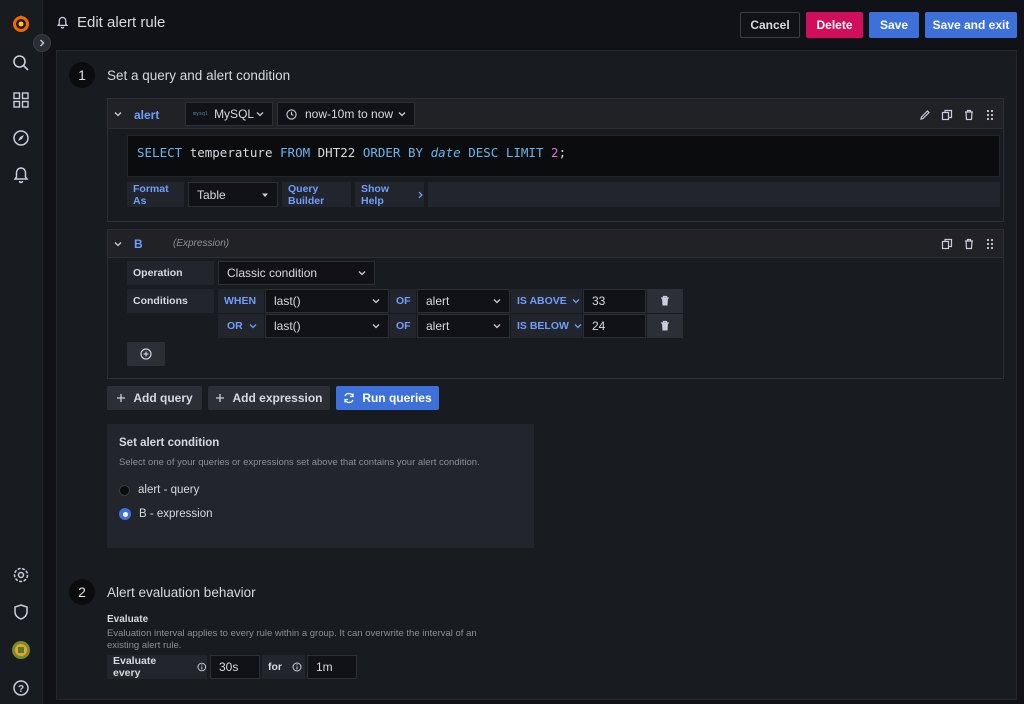 This screenshot has width=1024, height=704. Describe the element at coordinates (283, 667) in the screenshot. I see `for-label: for` at that location.